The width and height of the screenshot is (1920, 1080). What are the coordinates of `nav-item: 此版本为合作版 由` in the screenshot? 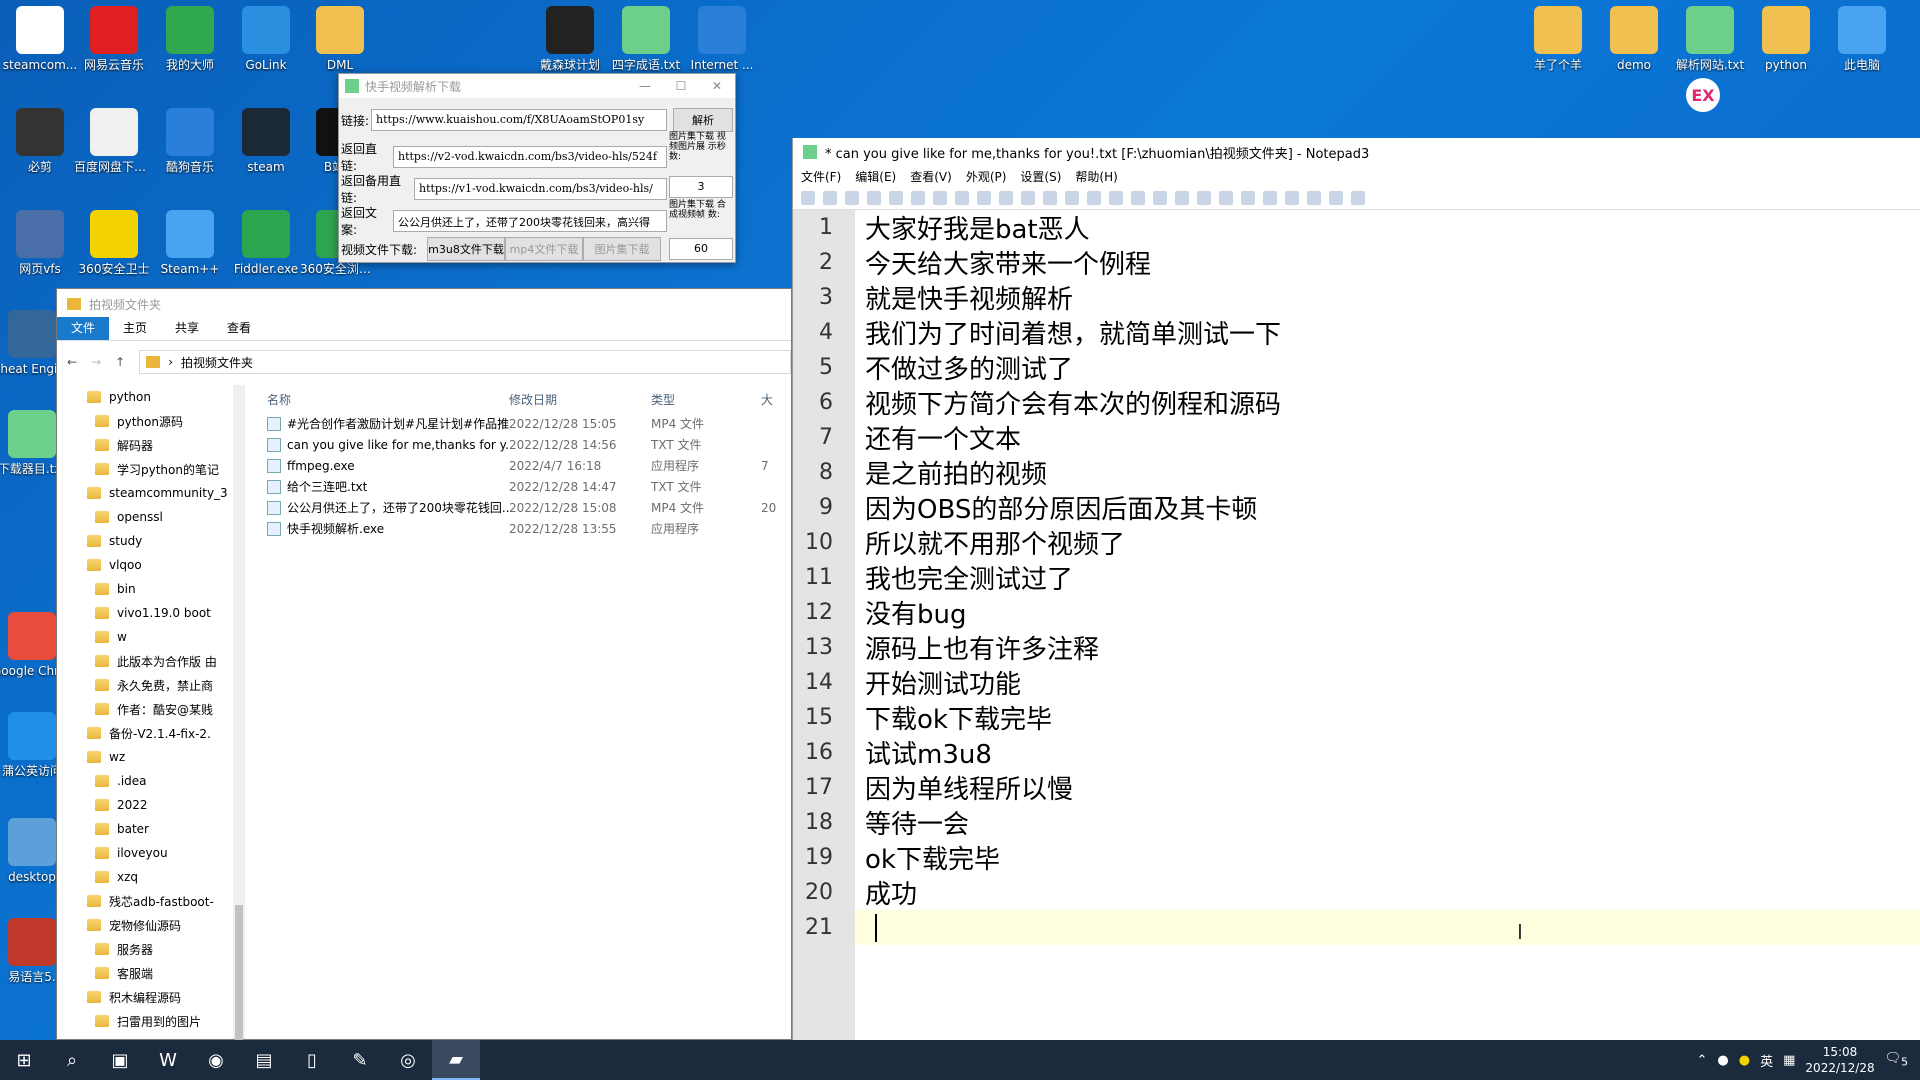 It's located at (144, 661).